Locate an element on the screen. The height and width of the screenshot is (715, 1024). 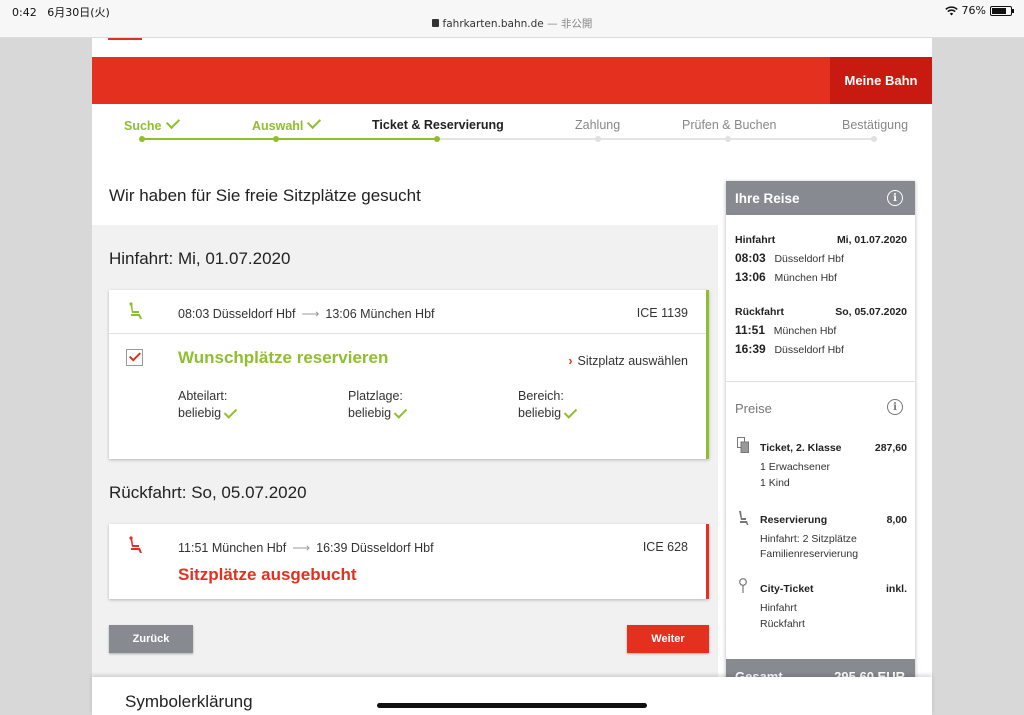
lock-icon is located at coordinates (435, 23).